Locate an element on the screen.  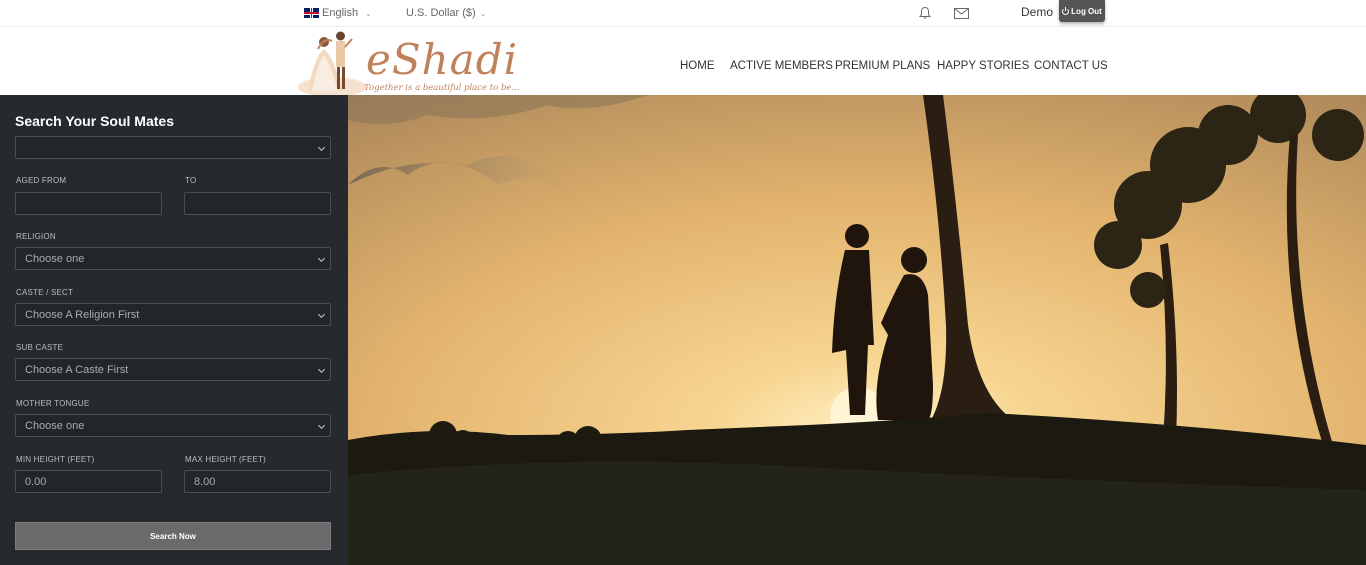
mail-icon is located at coordinates (961, 13).